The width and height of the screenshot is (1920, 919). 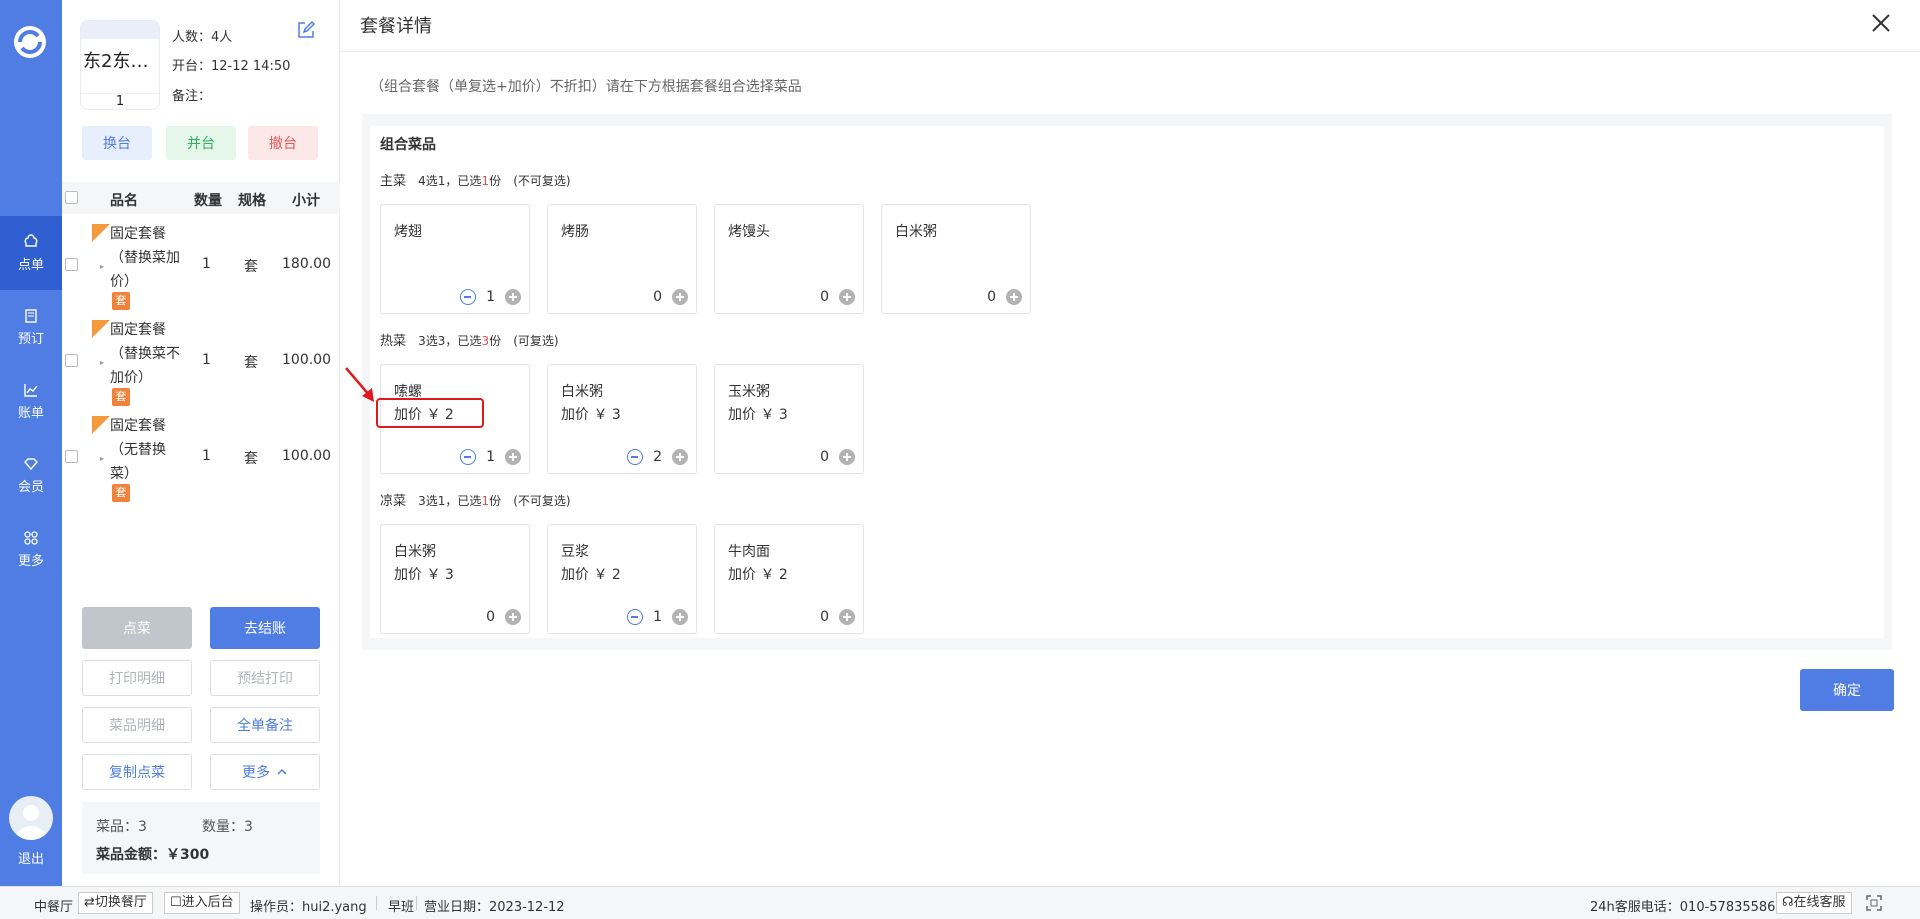 What do you see at coordinates (265, 678) in the screenshot?
I see `pre-print-button: 预结打印` at bounding box center [265, 678].